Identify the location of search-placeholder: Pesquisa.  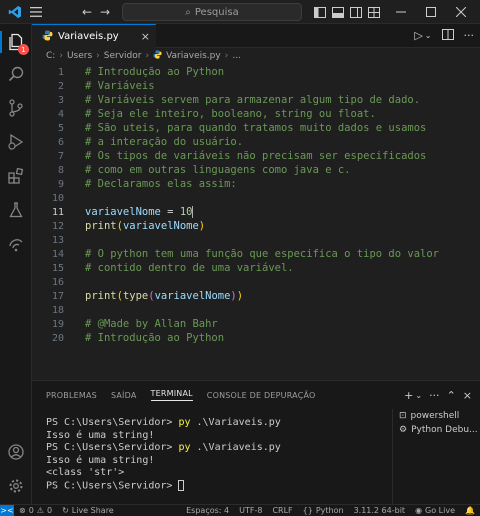
(216, 12).